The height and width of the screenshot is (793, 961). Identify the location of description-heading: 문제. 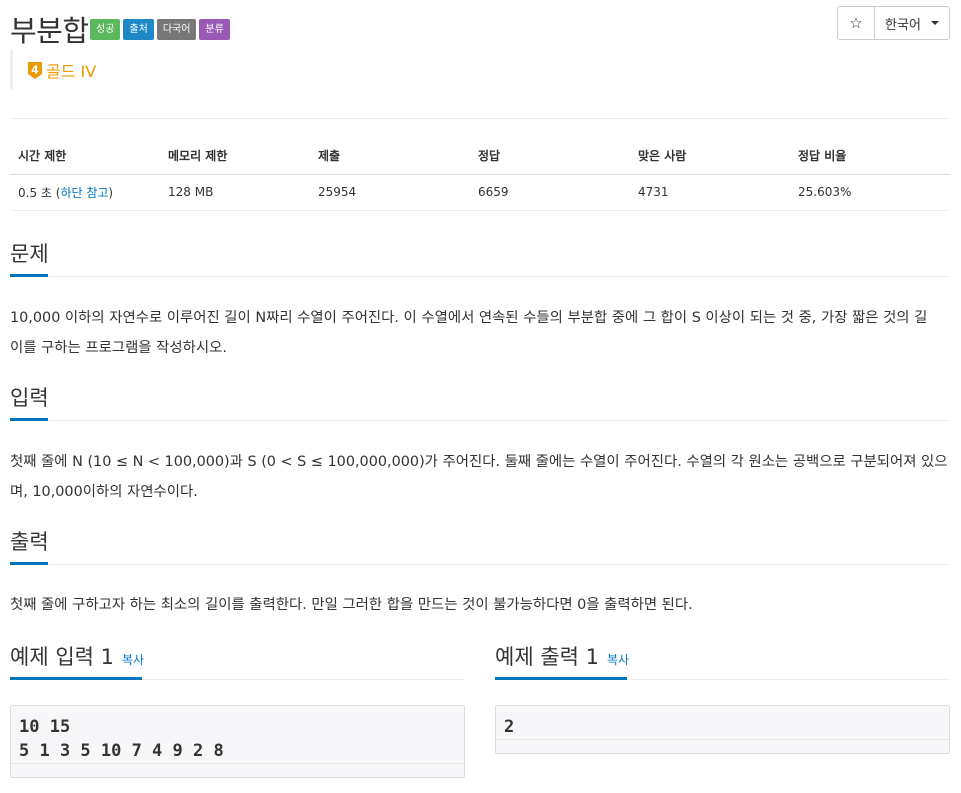
(480, 257).